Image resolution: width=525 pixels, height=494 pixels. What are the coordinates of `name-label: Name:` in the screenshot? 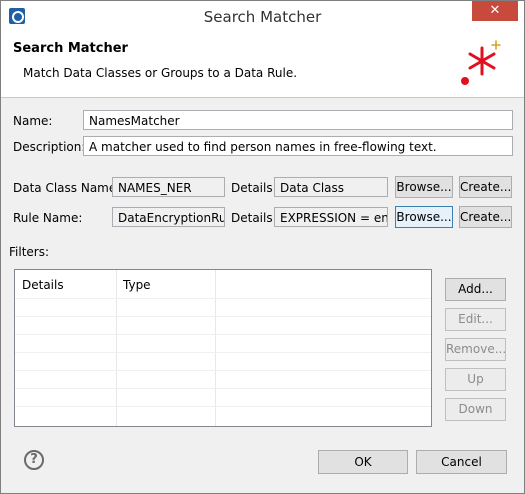 It's located at (33, 121).